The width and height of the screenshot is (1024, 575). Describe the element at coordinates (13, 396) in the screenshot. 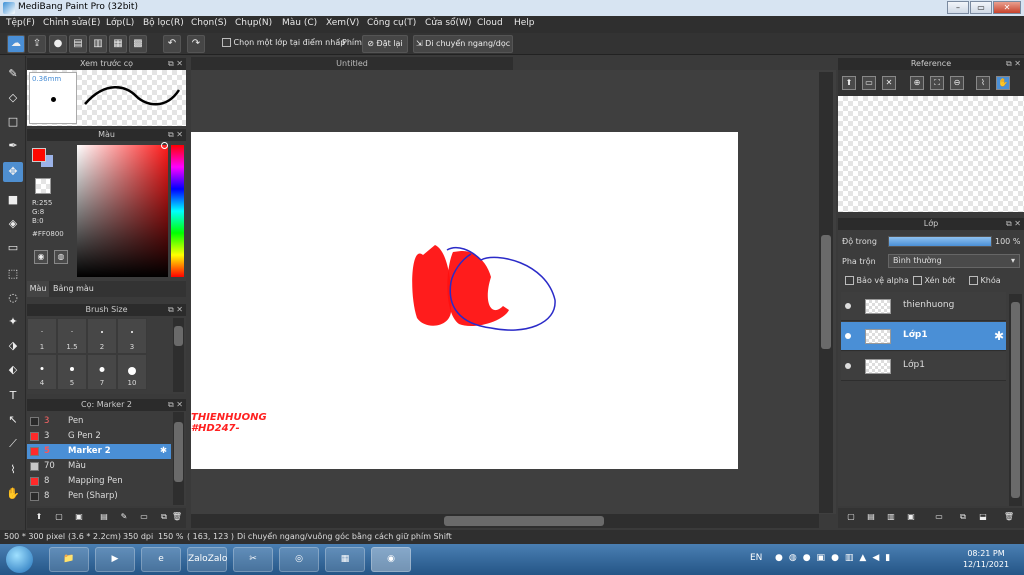

I see `text-tool-icon: T` at that location.